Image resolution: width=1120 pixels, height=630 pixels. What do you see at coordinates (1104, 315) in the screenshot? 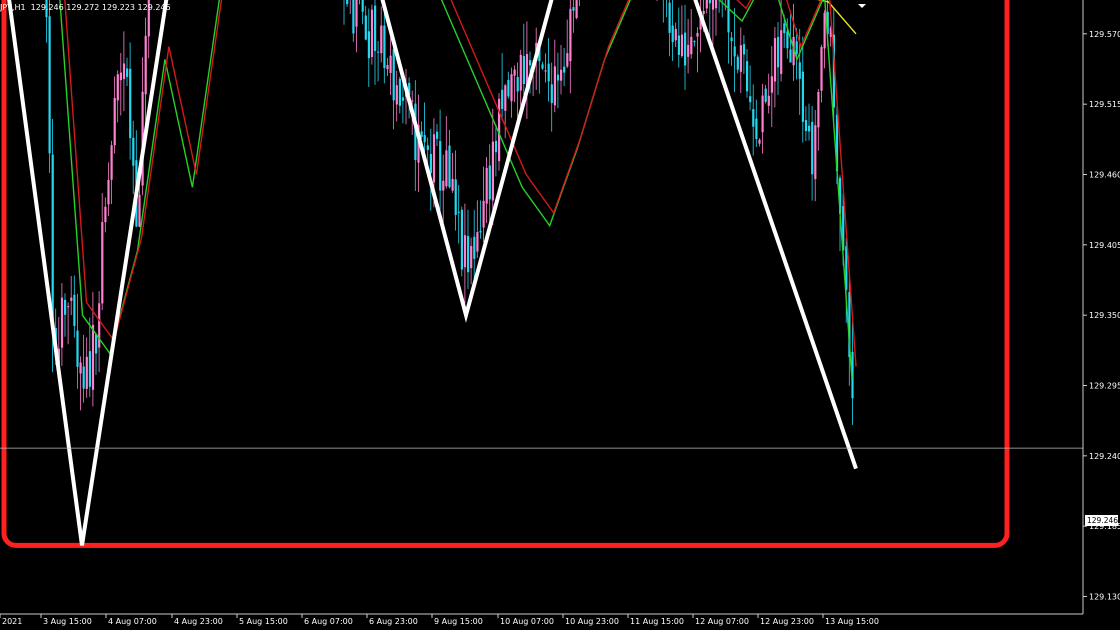
I see `y-tick-label: 129.350` at bounding box center [1104, 315].